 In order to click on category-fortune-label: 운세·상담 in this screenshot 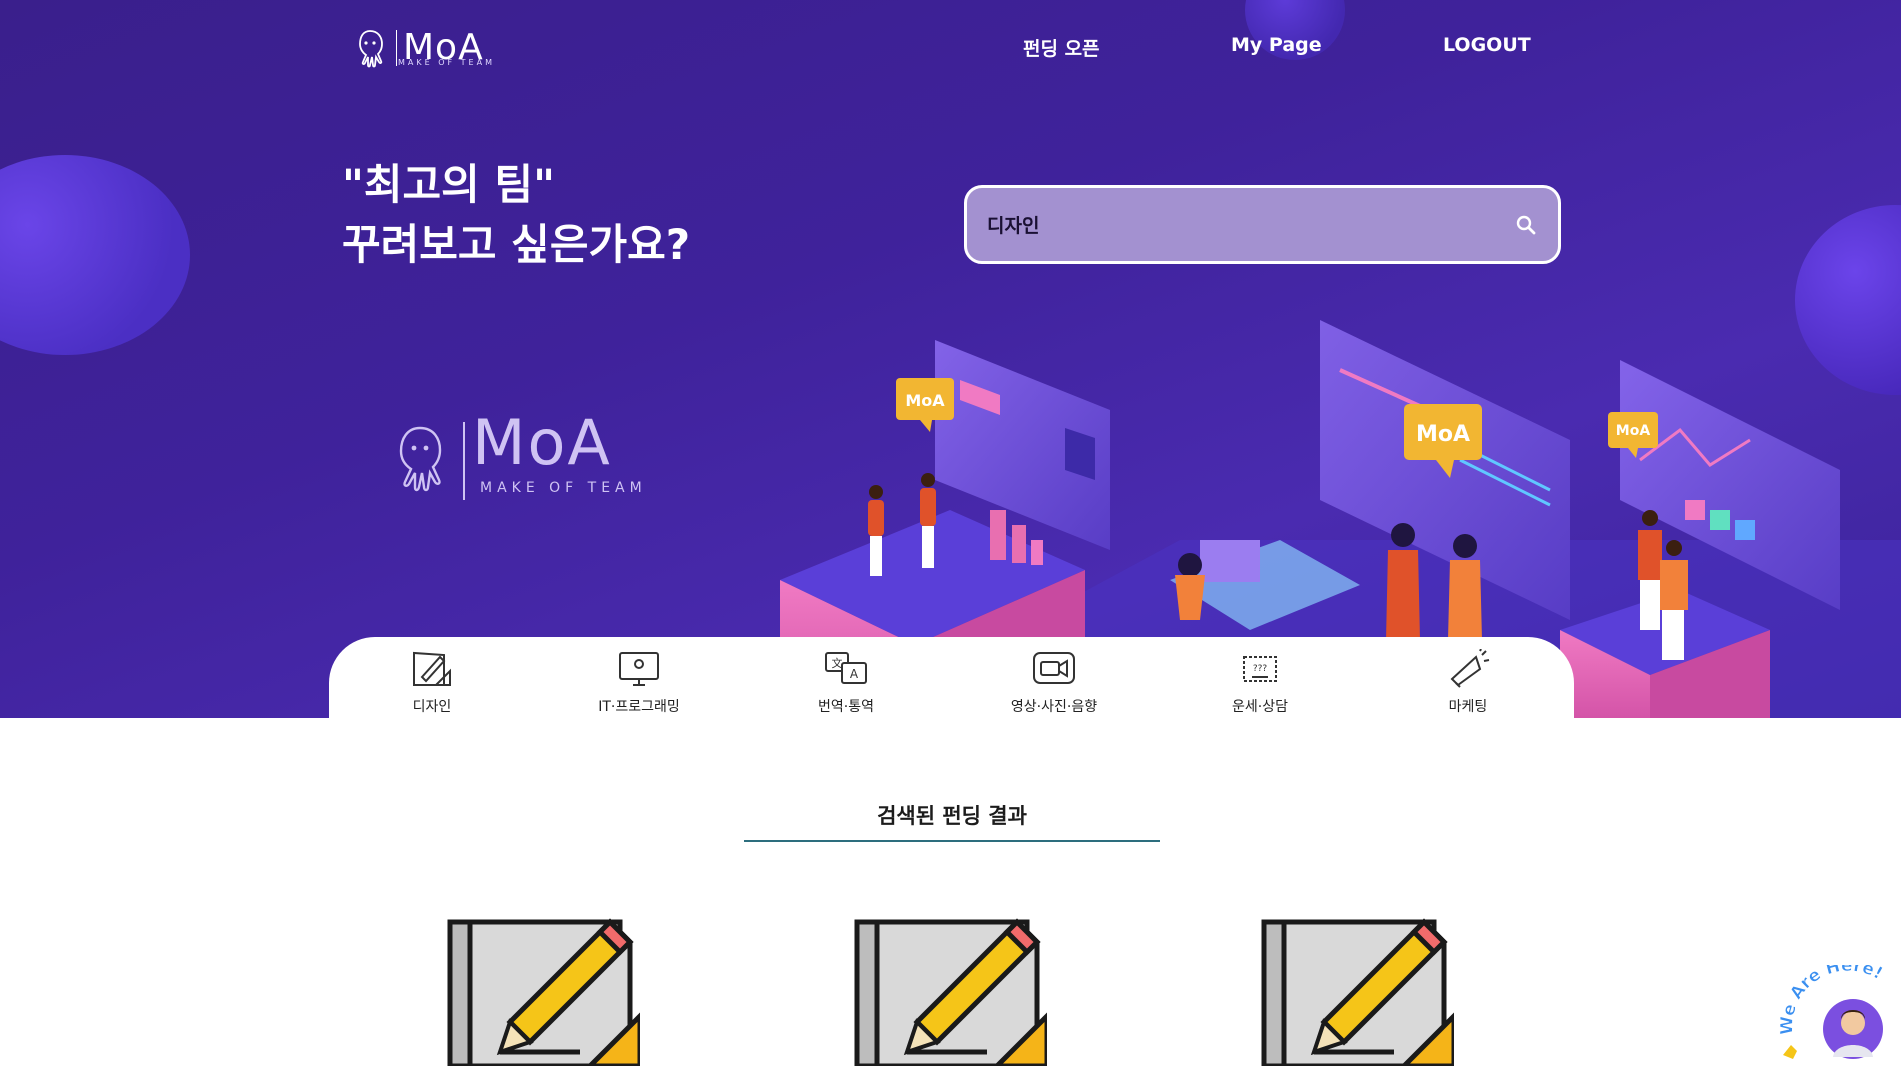, I will do `click(1260, 707)`.